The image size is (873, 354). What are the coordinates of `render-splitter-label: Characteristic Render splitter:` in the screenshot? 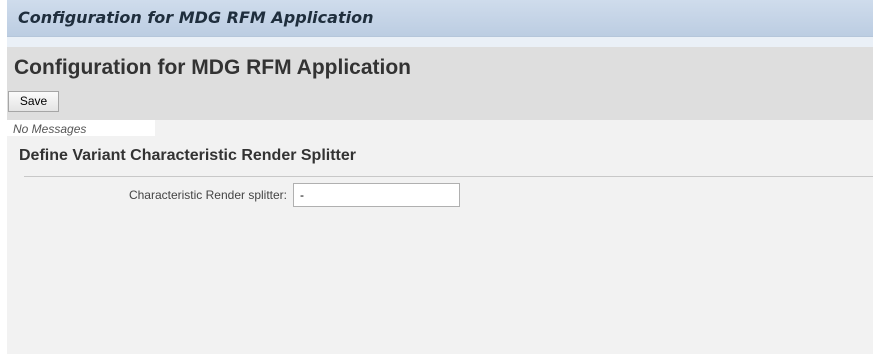 It's located at (207, 195).